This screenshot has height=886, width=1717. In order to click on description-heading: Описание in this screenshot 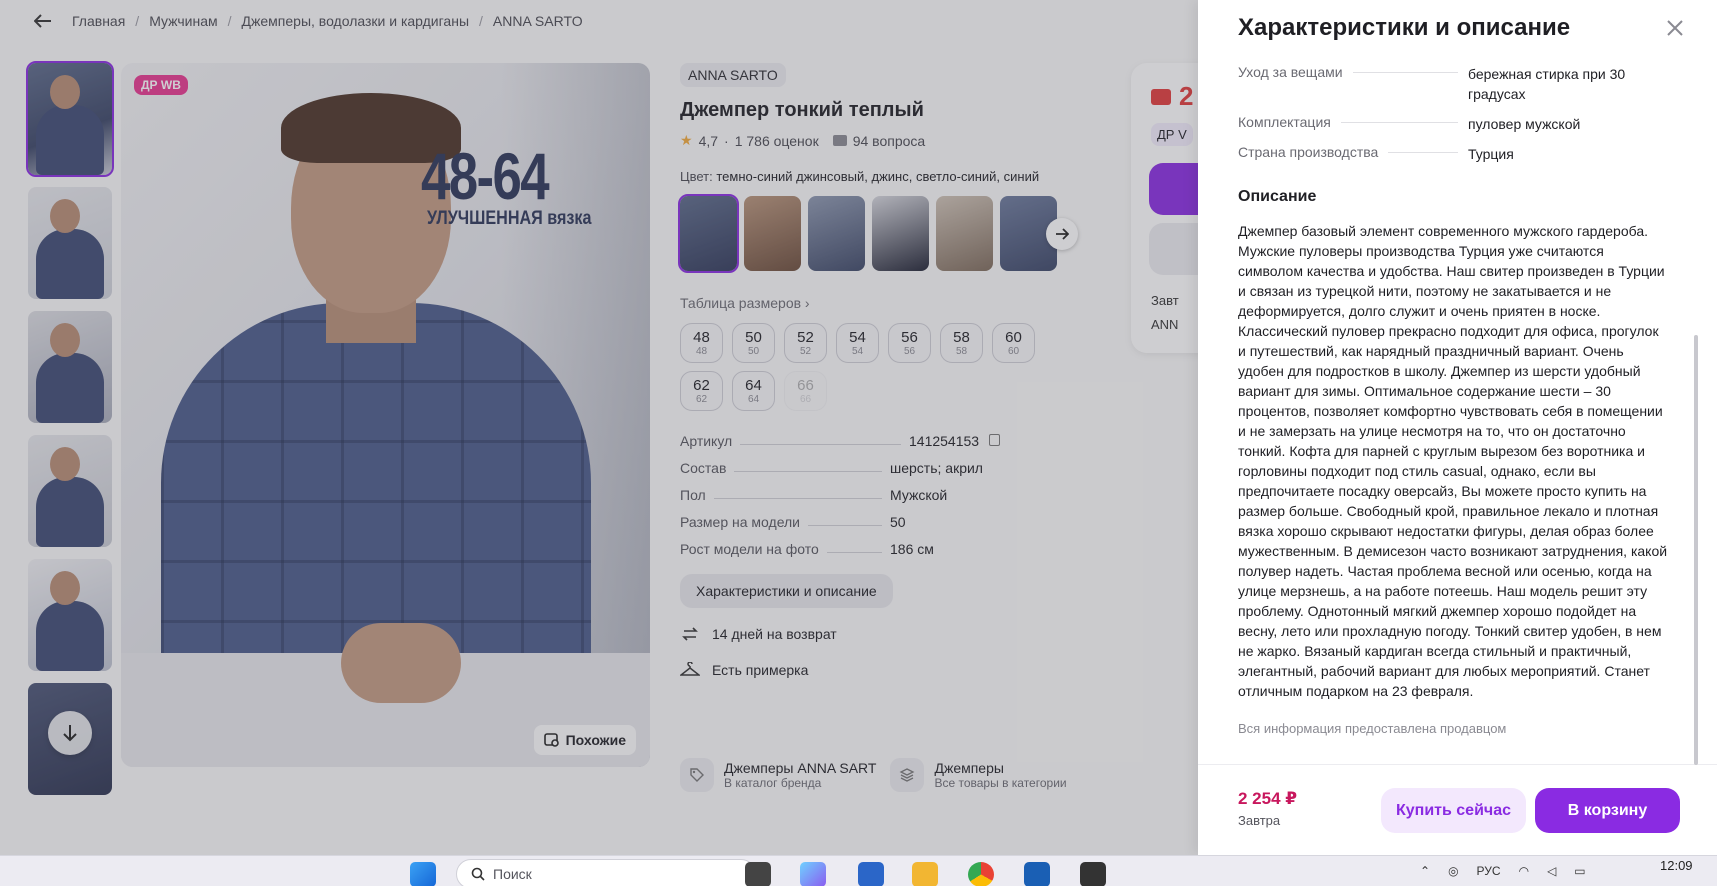, I will do `click(1277, 196)`.